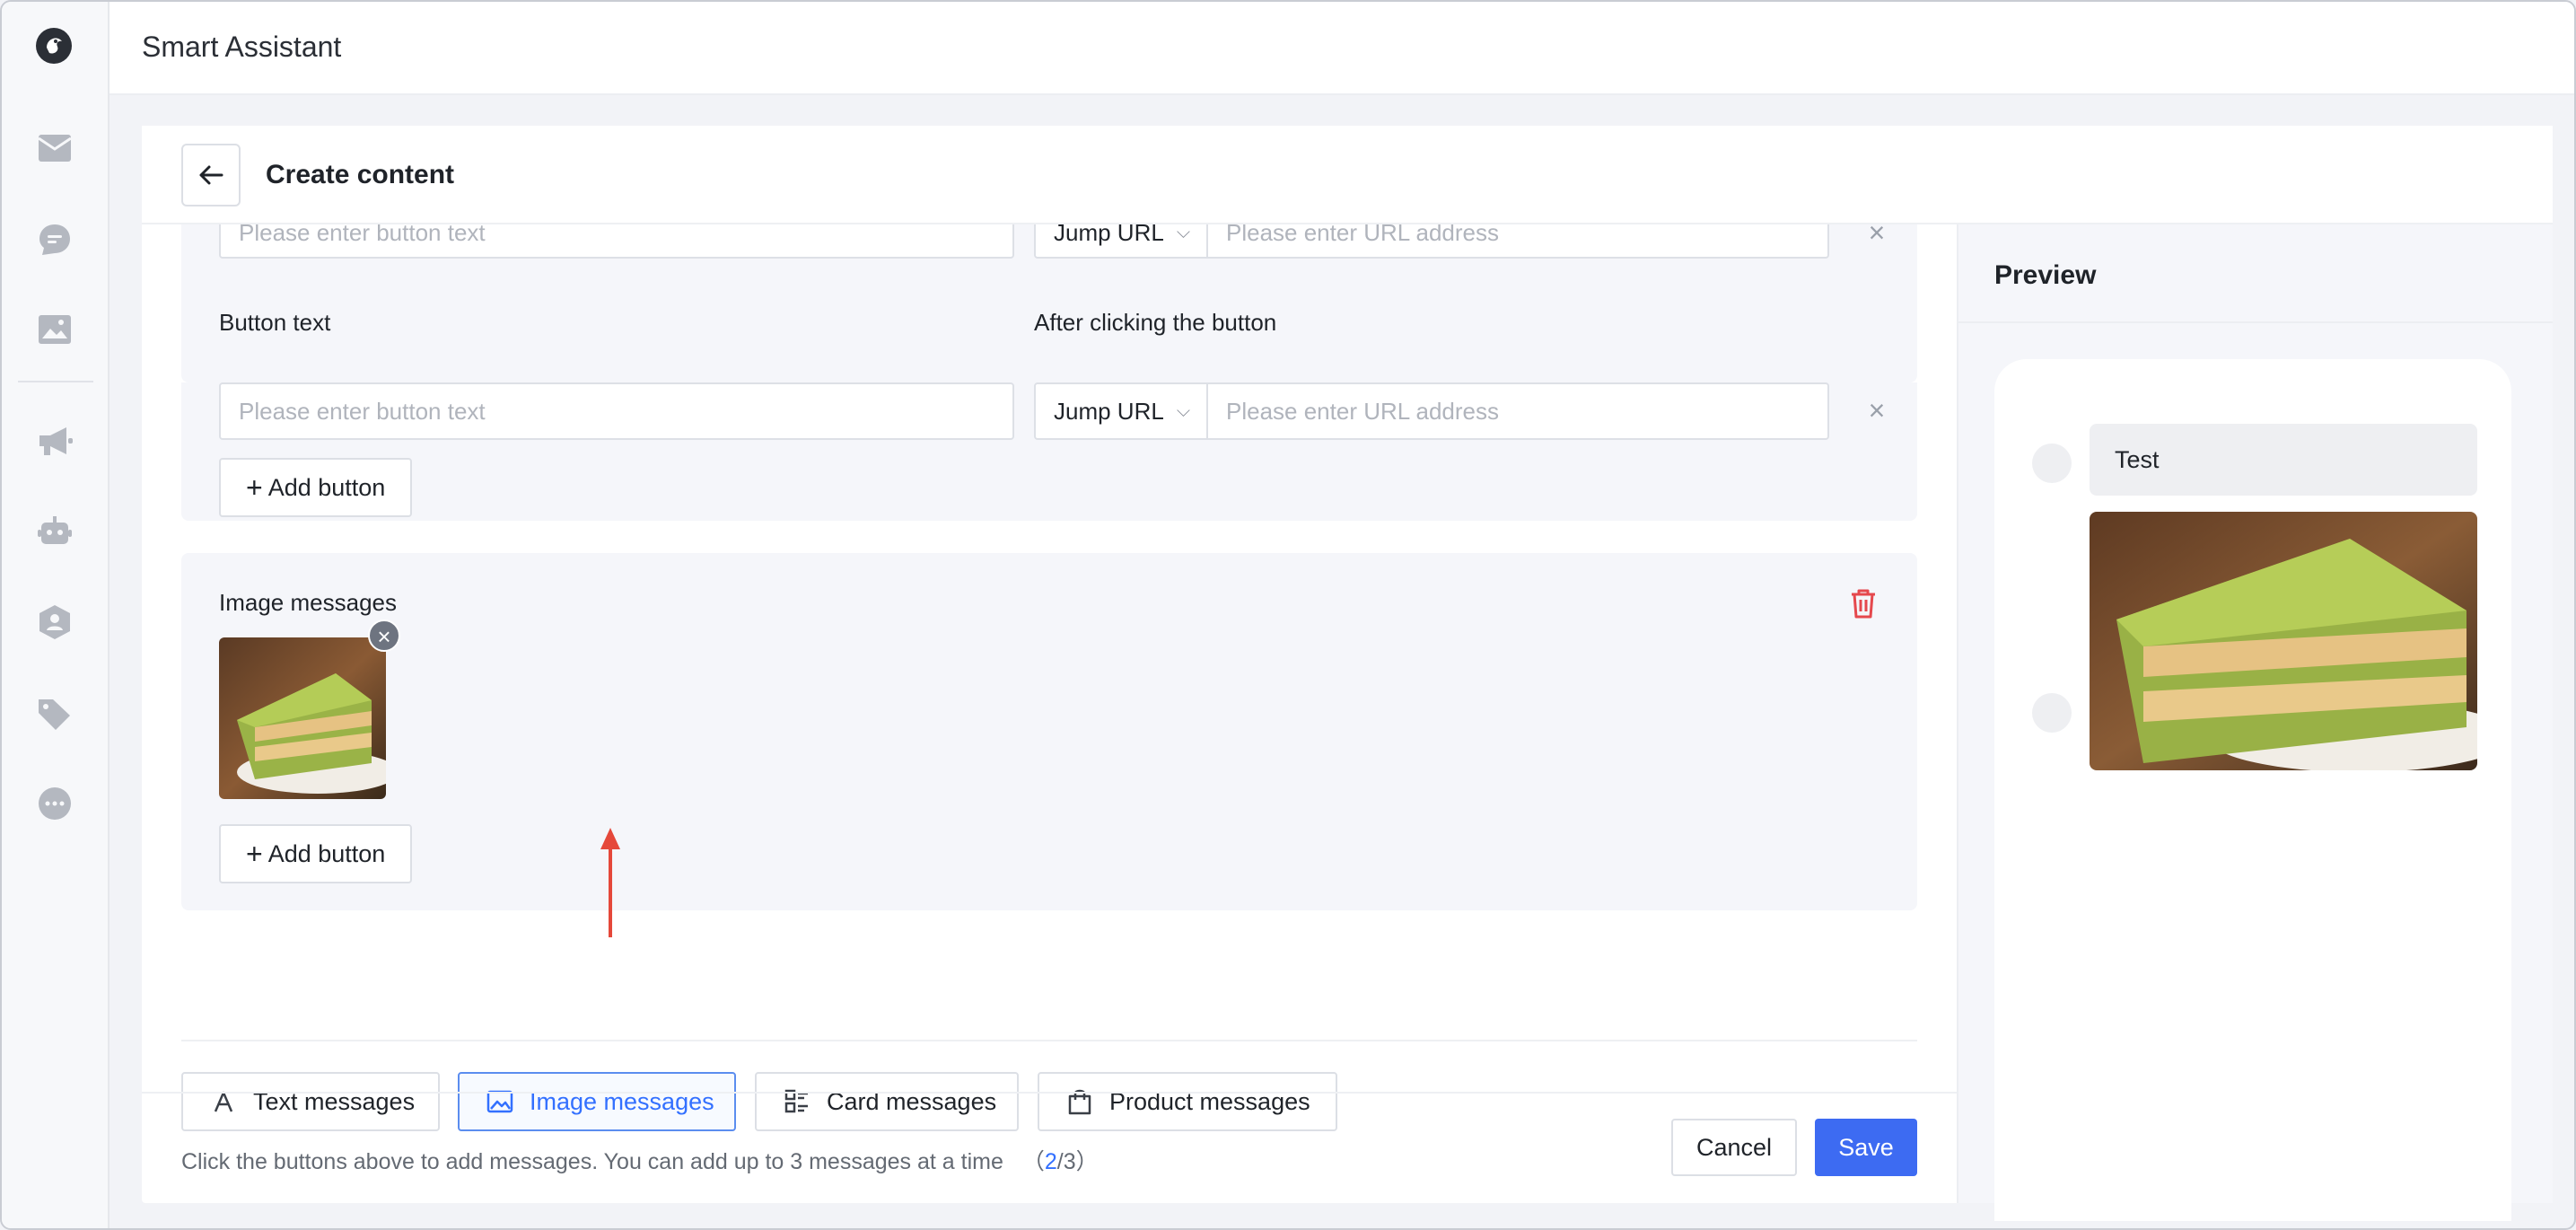 Image resolution: width=2576 pixels, height=1230 pixels. Describe the element at coordinates (55, 622) in the screenshot. I see `user-group-icon` at that location.